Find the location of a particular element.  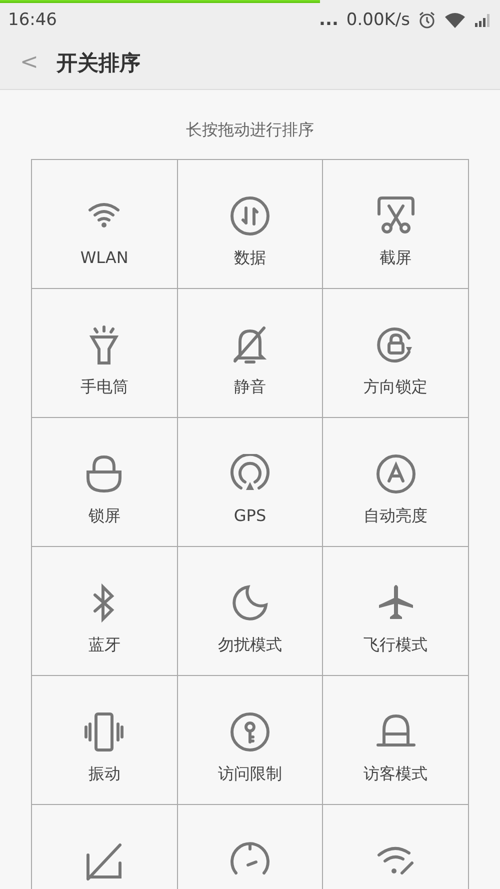

toggle-tile: 勿扰模式 is located at coordinates (251, 611).